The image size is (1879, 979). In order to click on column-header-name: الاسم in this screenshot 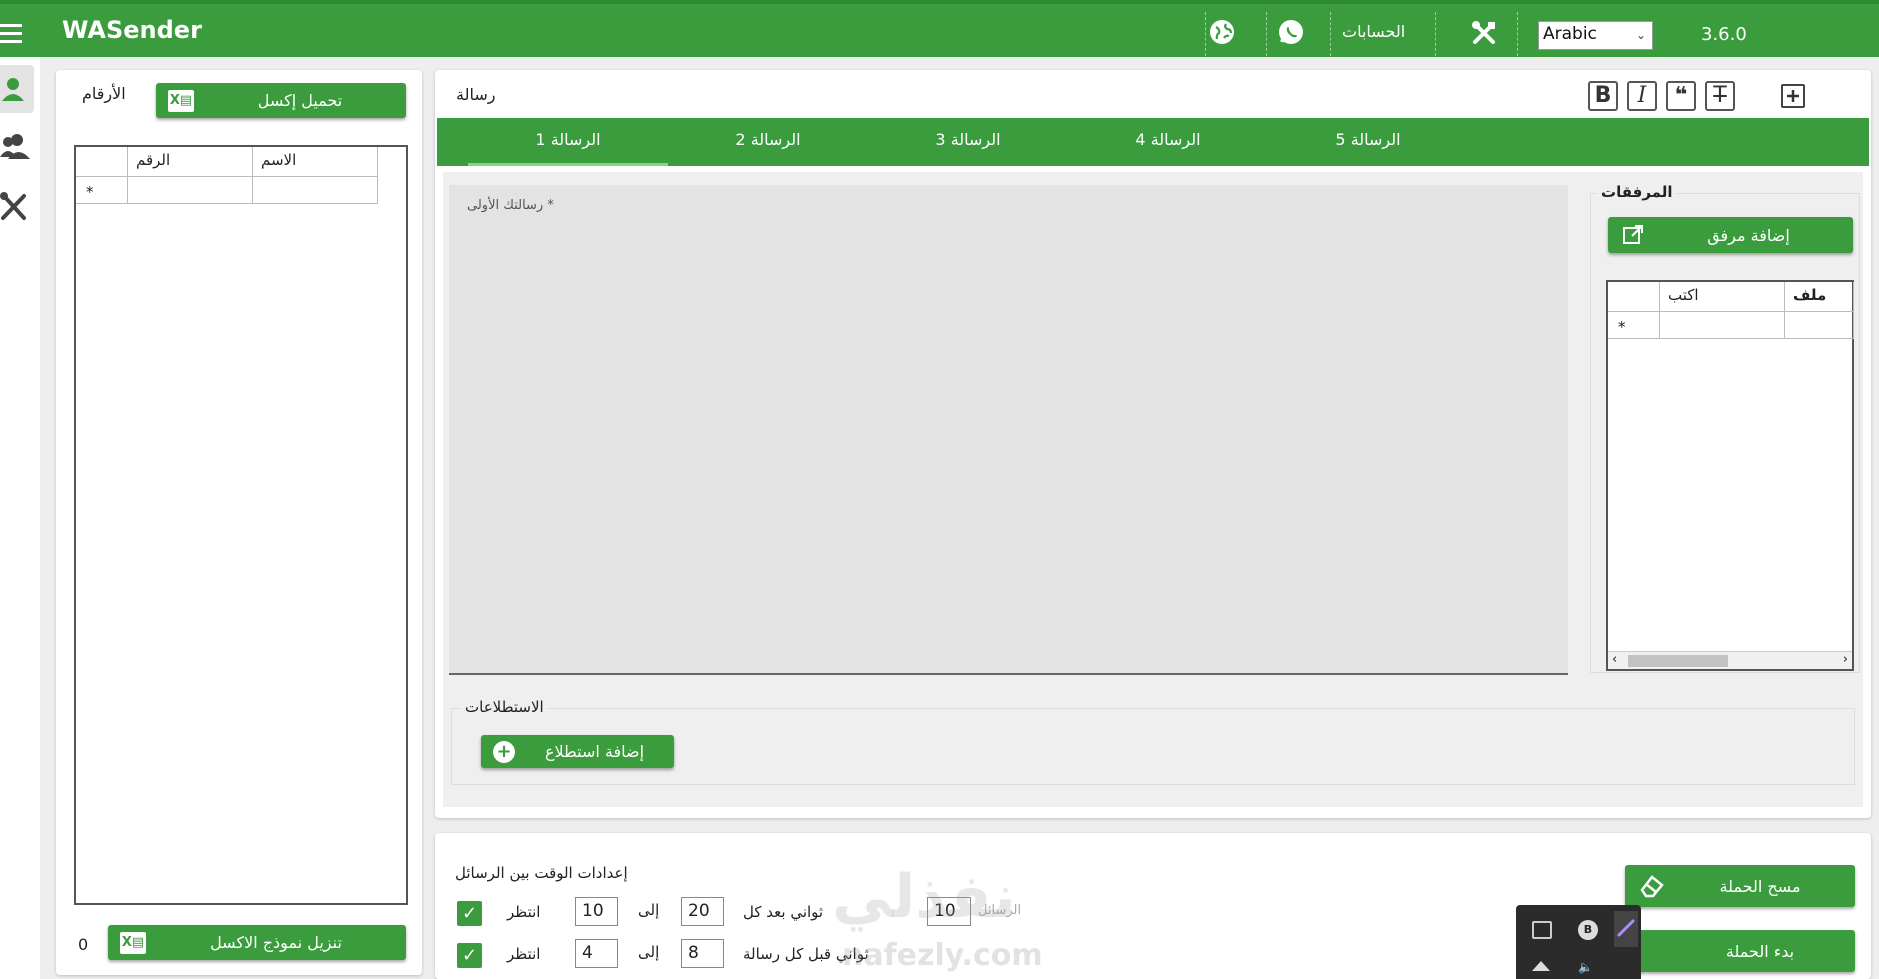, I will do `click(315, 162)`.